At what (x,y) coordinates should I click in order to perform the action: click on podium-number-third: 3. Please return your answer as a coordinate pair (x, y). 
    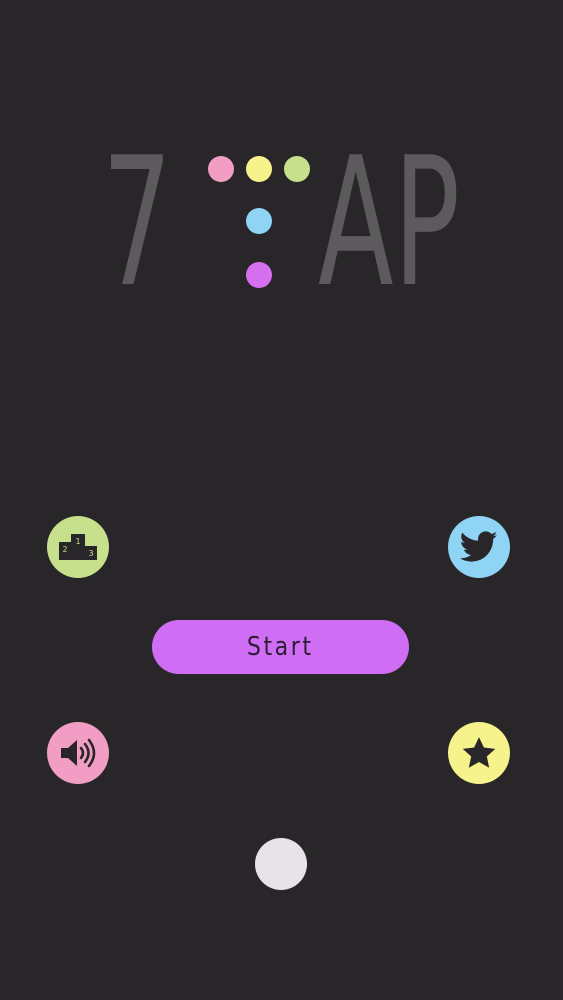
    Looking at the image, I should click on (90, 553).